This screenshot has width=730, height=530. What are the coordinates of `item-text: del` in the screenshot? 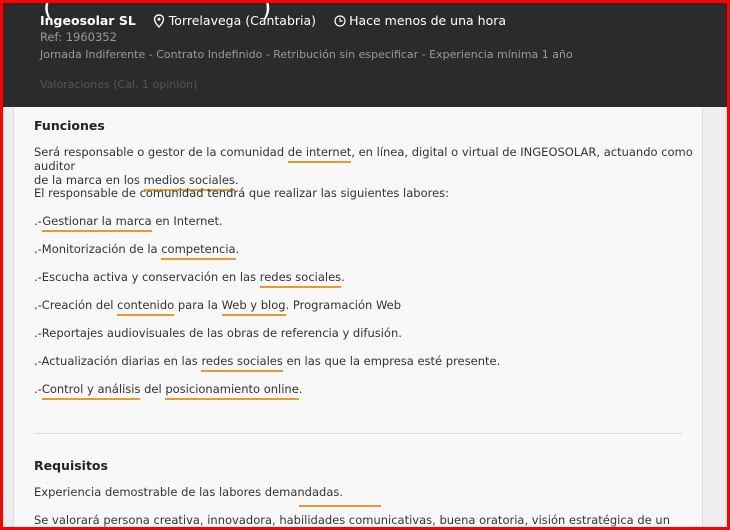 It's located at (153, 389).